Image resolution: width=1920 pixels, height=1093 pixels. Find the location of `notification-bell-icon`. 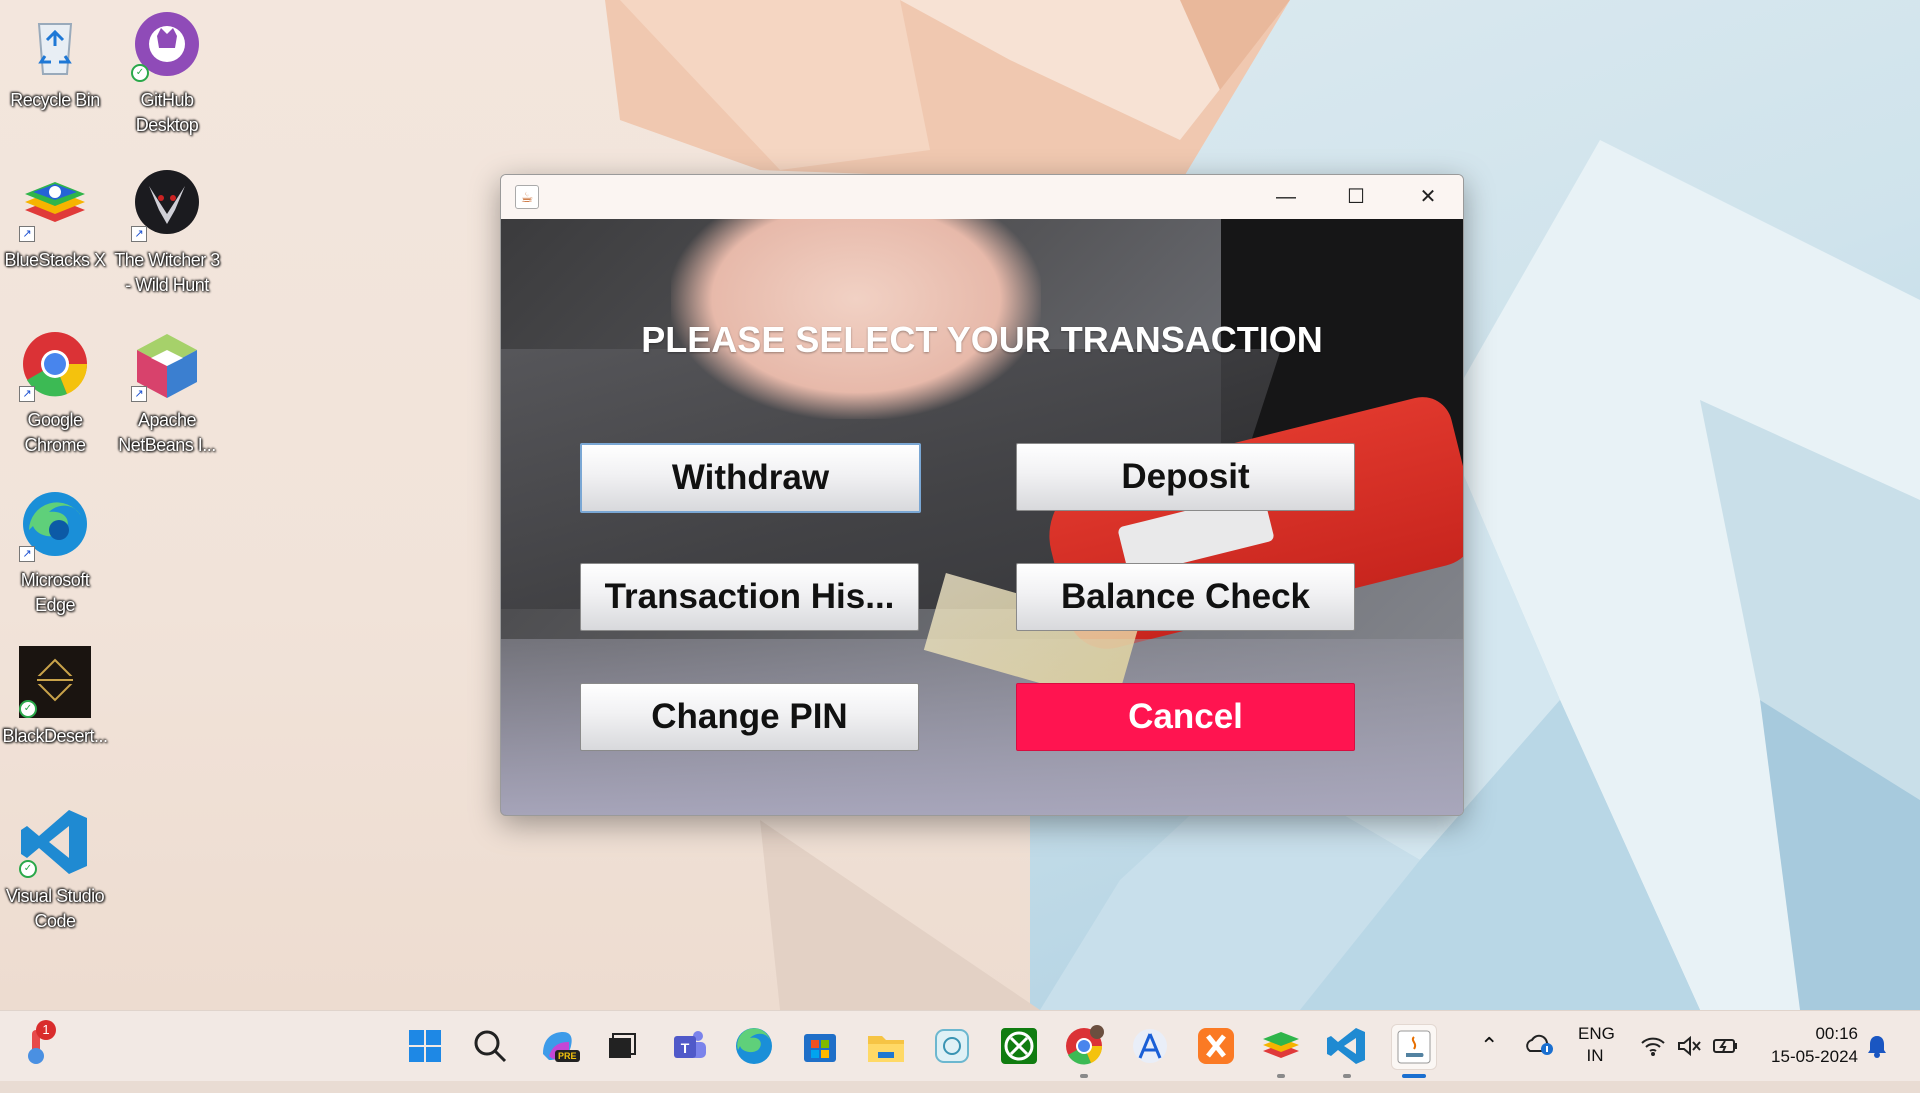

notification-bell-icon is located at coordinates (1877, 1046).